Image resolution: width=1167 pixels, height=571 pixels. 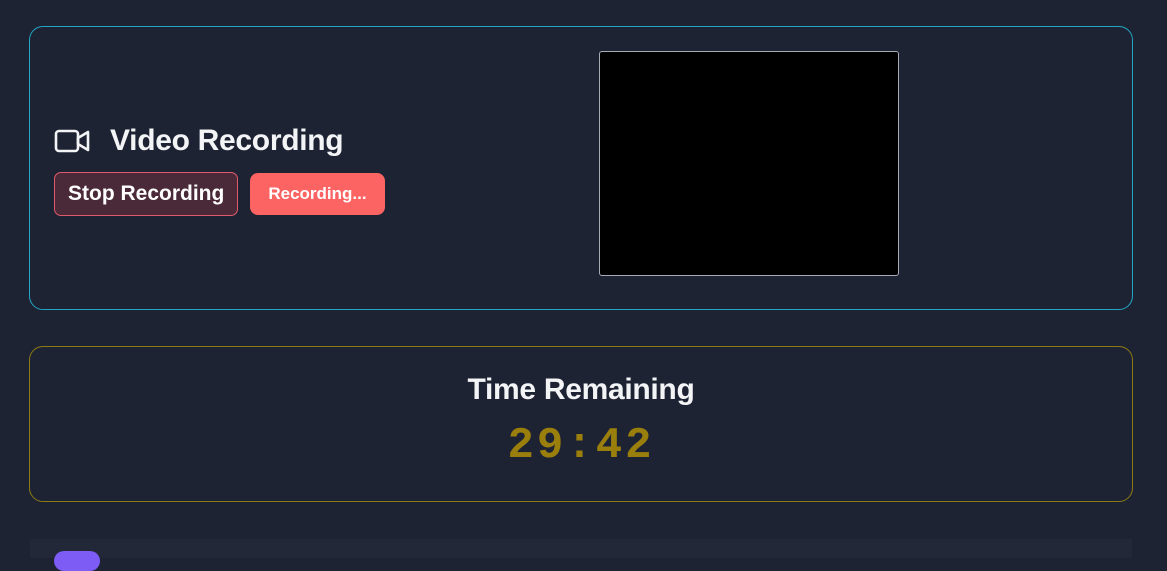 What do you see at coordinates (77, 561) in the screenshot?
I see `purple-badge-icon` at bounding box center [77, 561].